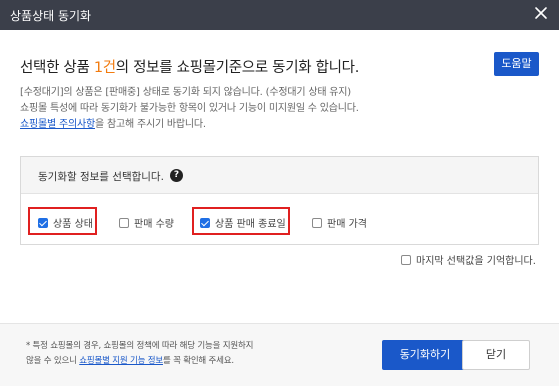 Image resolution: width=559 pixels, height=386 pixels. Describe the element at coordinates (57, 124) in the screenshot. I see `shopping-mall-caution-link: 쇼핑몰별 주의사항` at that location.